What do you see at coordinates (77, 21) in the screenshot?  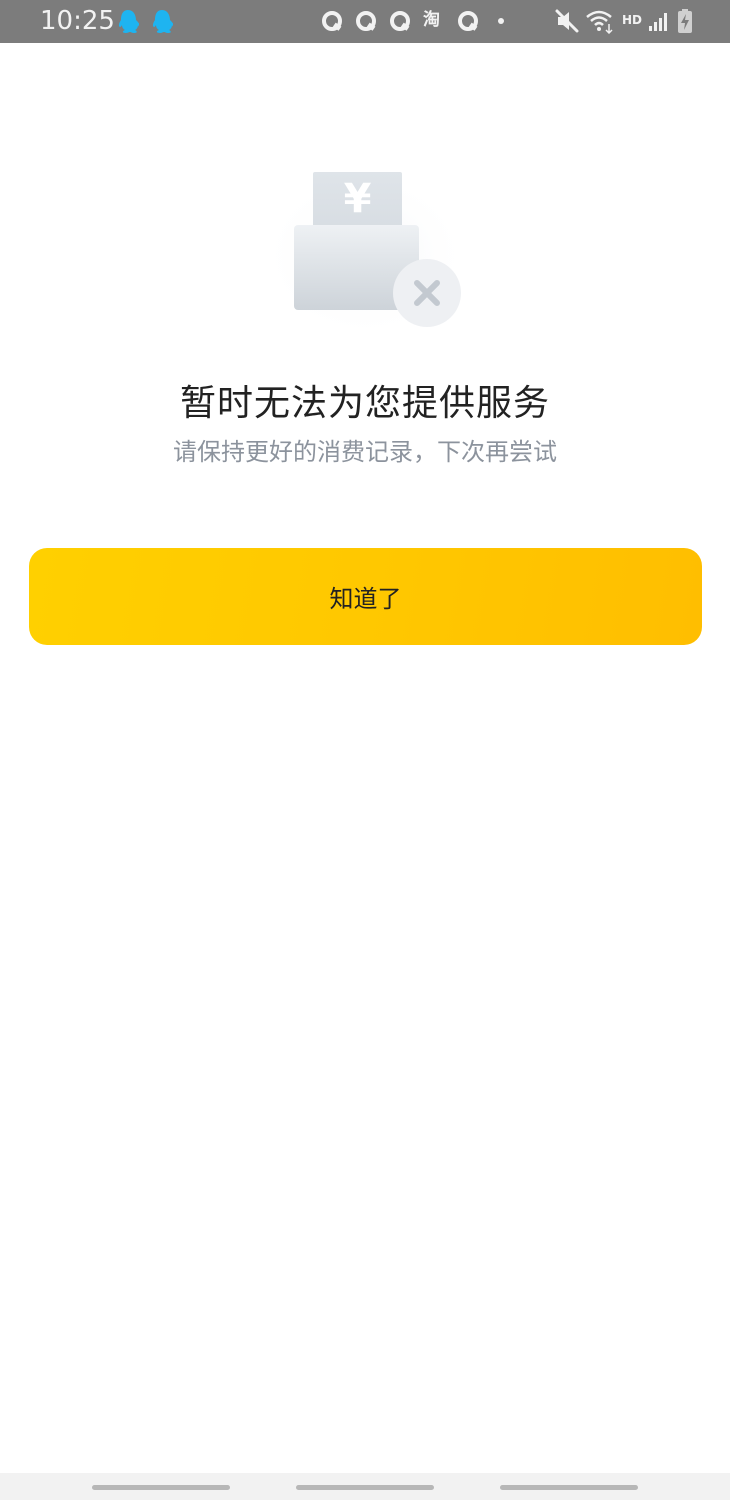 I see `status-time: 10:25` at bounding box center [77, 21].